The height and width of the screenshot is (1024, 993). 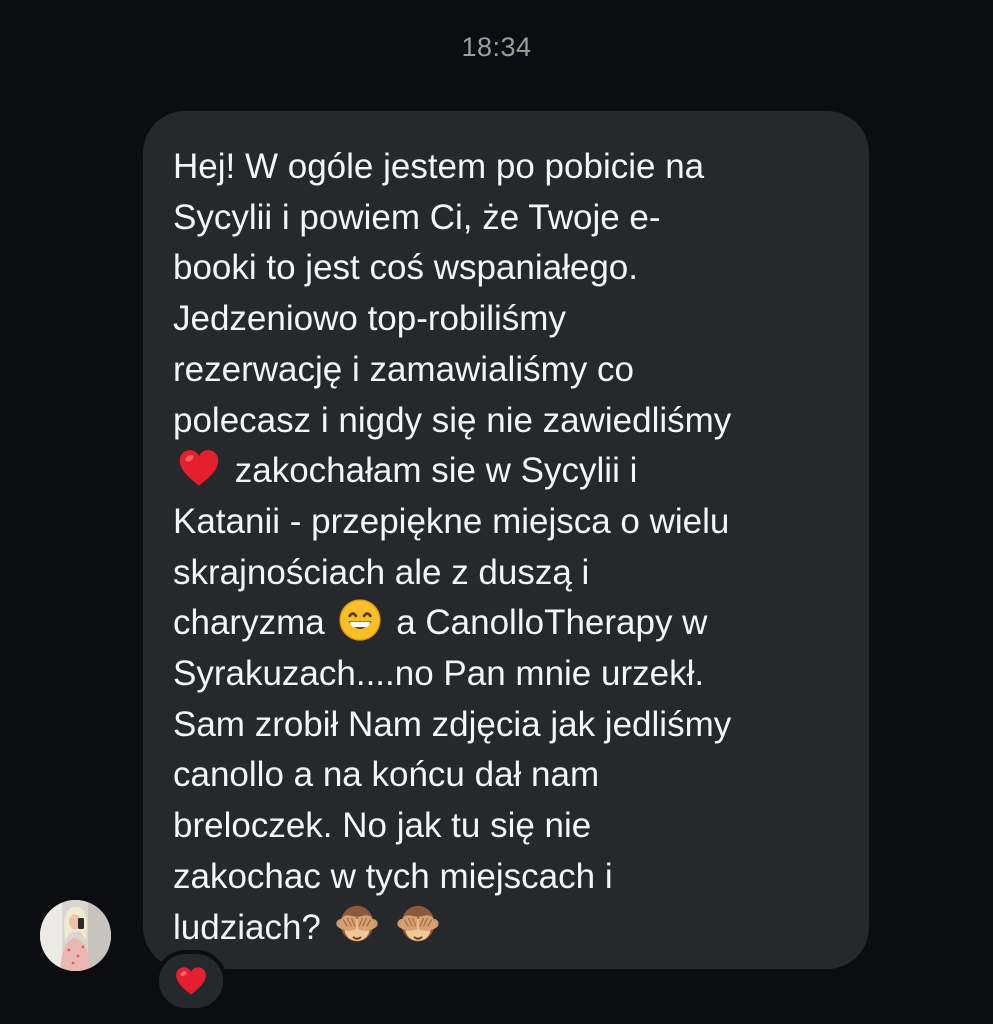 I want to click on message-line-text: a CanolloTherapy w, so click(x=552, y=623).